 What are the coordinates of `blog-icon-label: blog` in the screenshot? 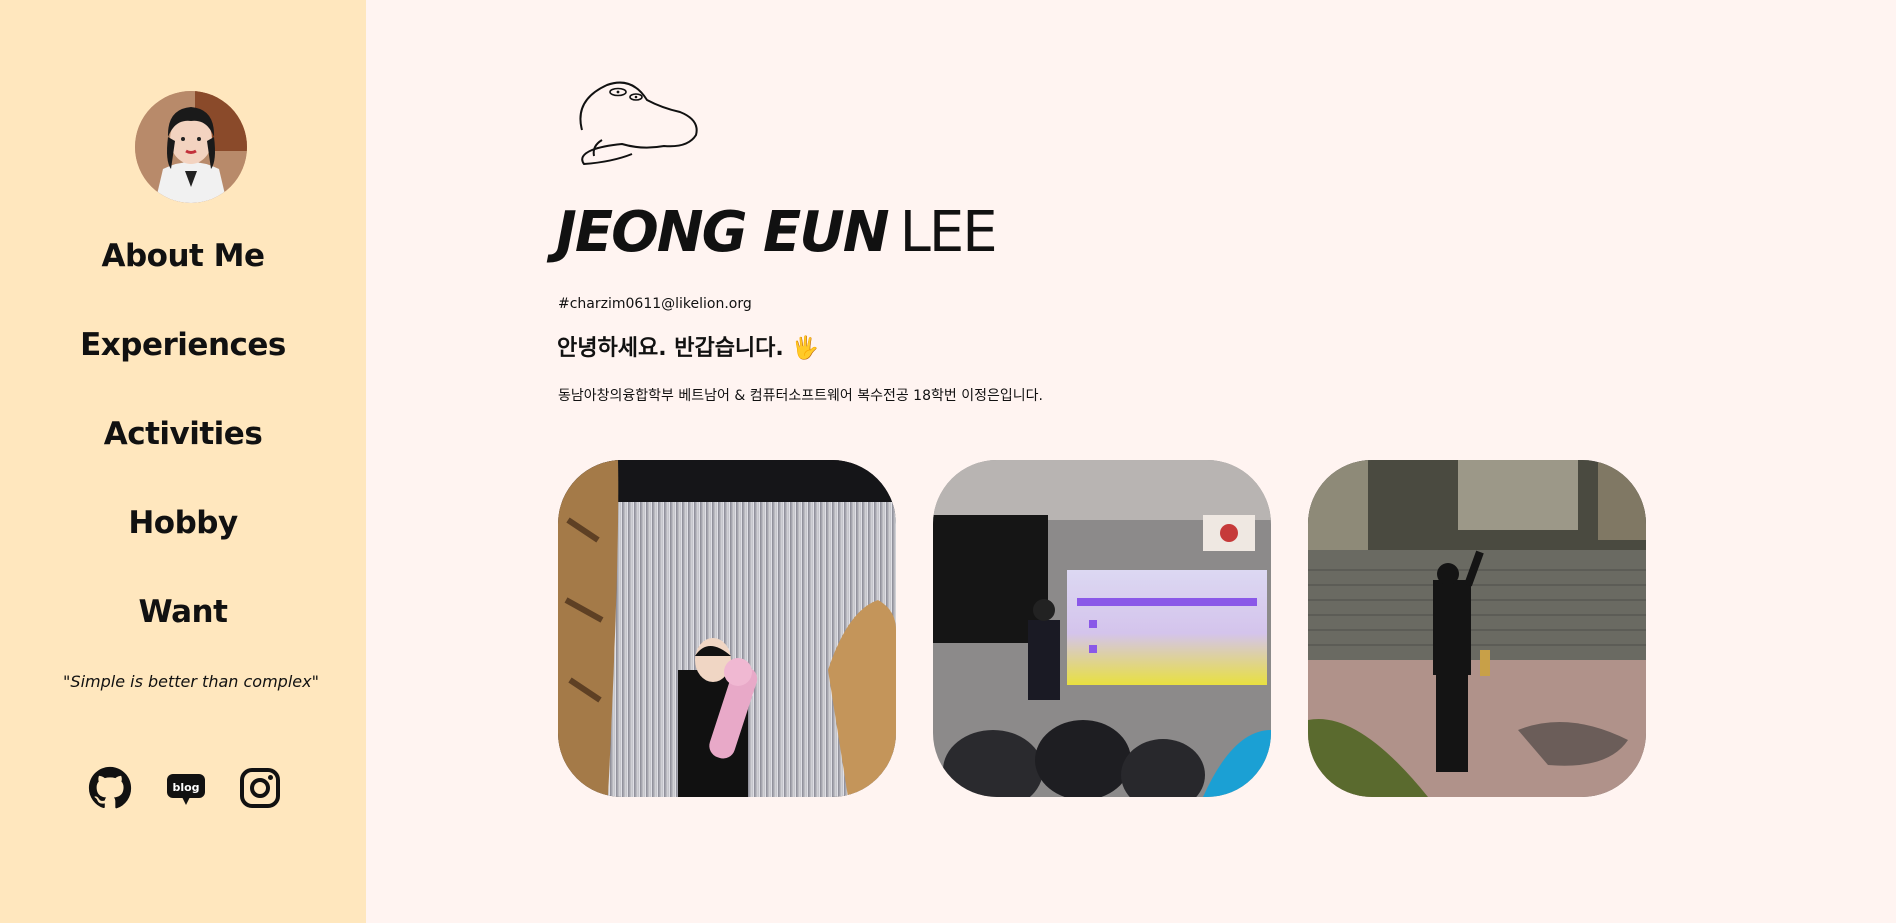 It's located at (185, 787).